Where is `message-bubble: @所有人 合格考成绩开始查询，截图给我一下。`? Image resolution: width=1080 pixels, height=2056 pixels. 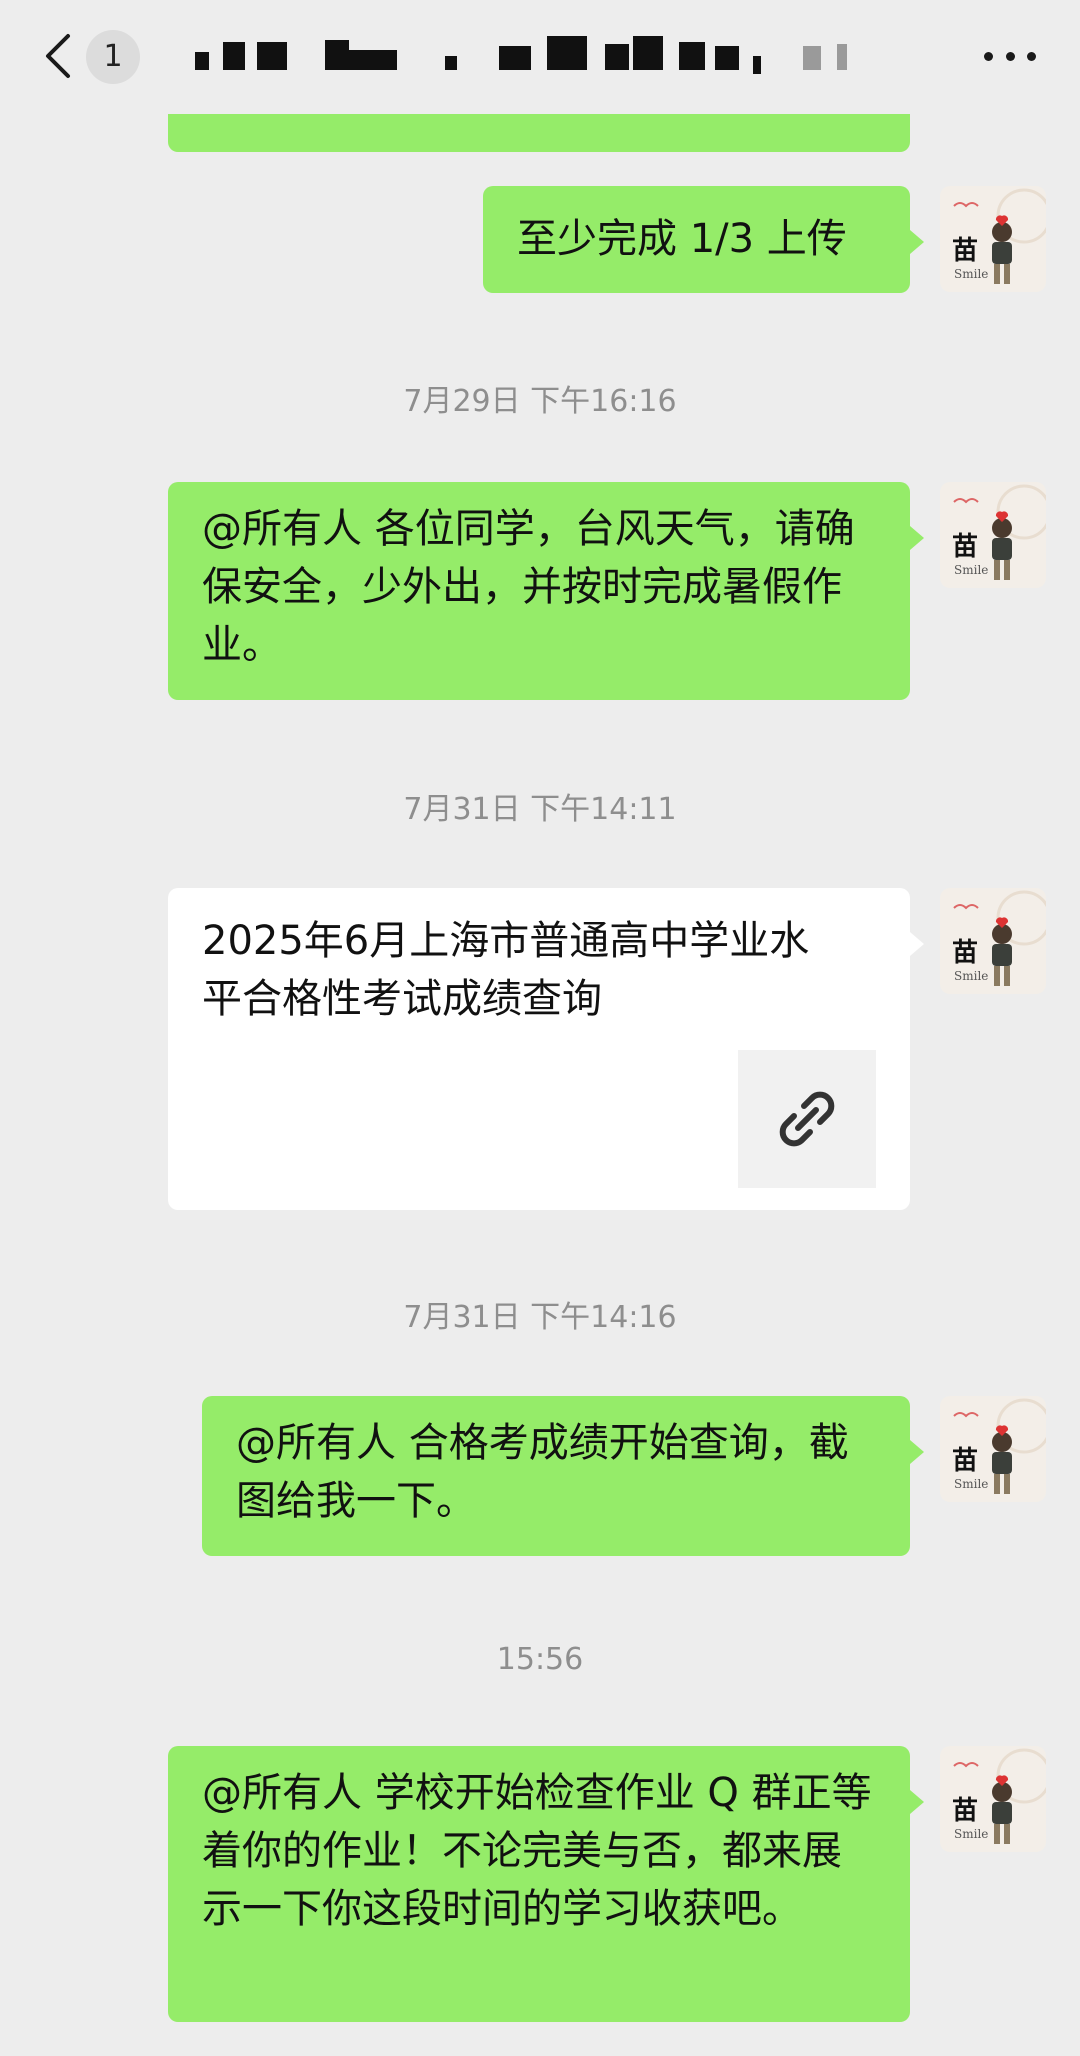
message-bubble: @所有人 合格考成绩开始查询，截图给我一下。 is located at coordinates (563, 1476).